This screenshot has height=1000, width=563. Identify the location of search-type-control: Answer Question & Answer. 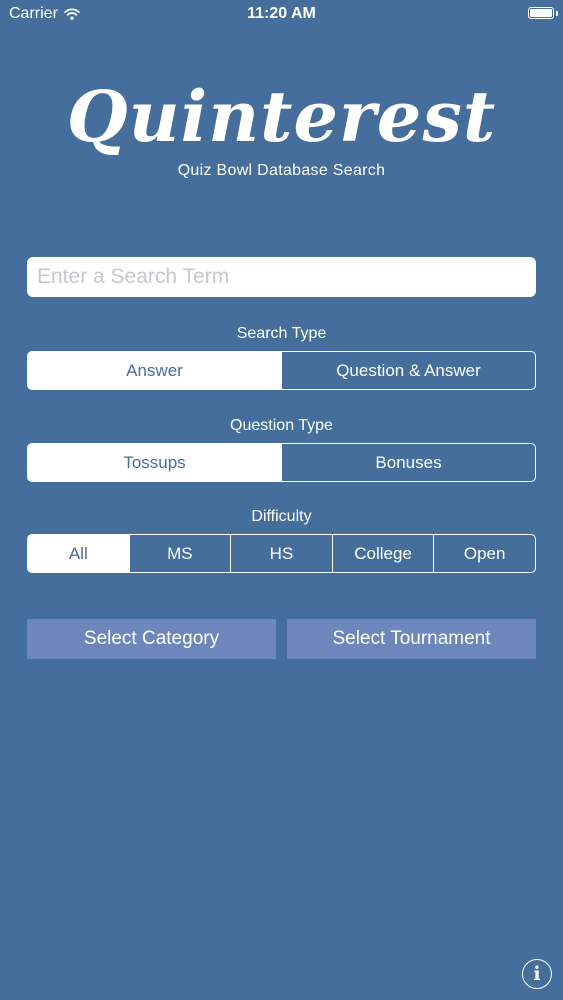
(281, 370).